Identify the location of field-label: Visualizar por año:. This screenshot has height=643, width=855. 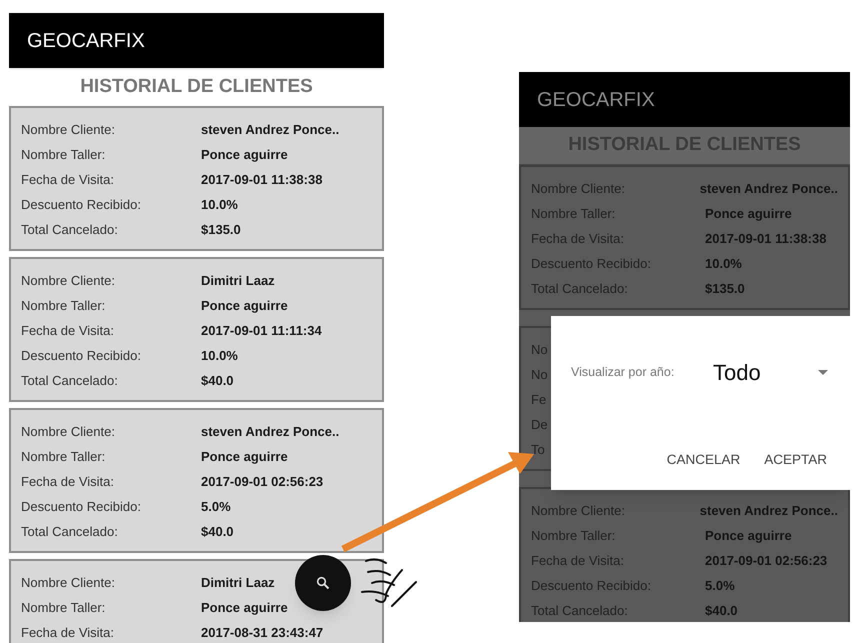
(623, 373).